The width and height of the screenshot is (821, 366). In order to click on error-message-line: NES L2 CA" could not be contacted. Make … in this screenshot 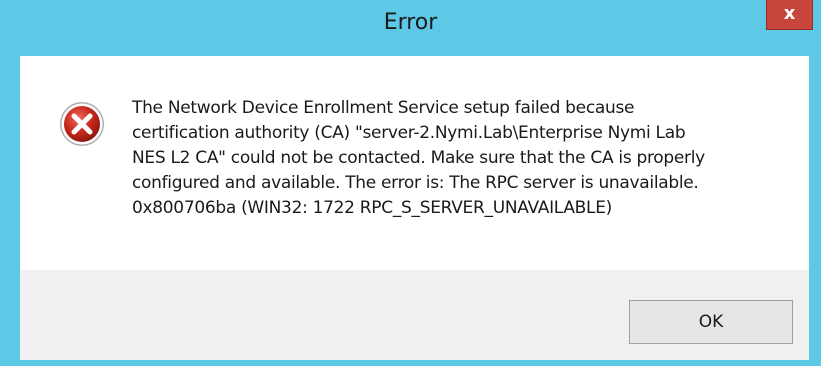, I will do `click(418, 158)`.